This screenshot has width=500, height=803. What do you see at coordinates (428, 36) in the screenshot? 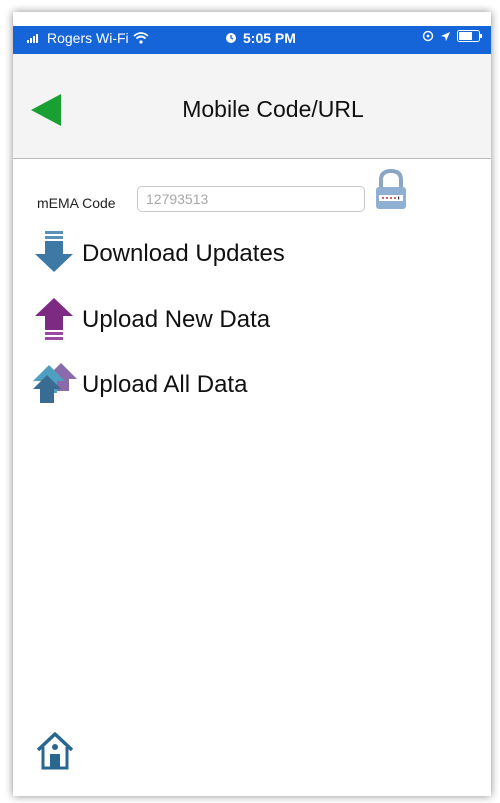
I see `location-icon` at bounding box center [428, 36].